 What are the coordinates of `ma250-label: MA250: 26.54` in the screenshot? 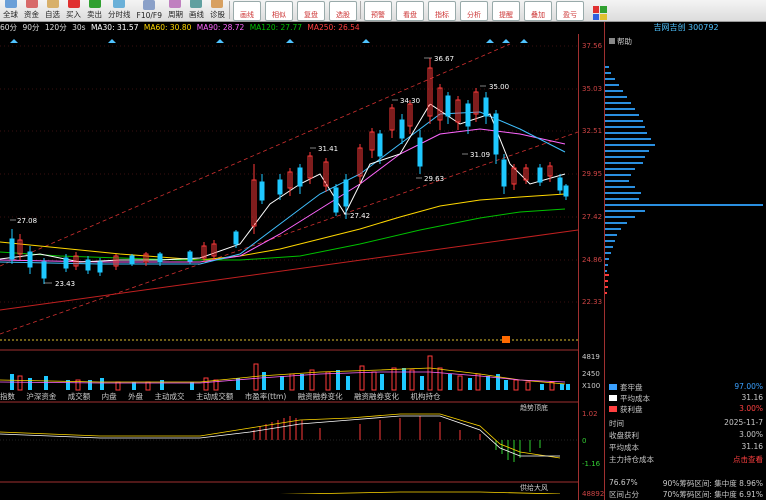 It's located at (333, 27).